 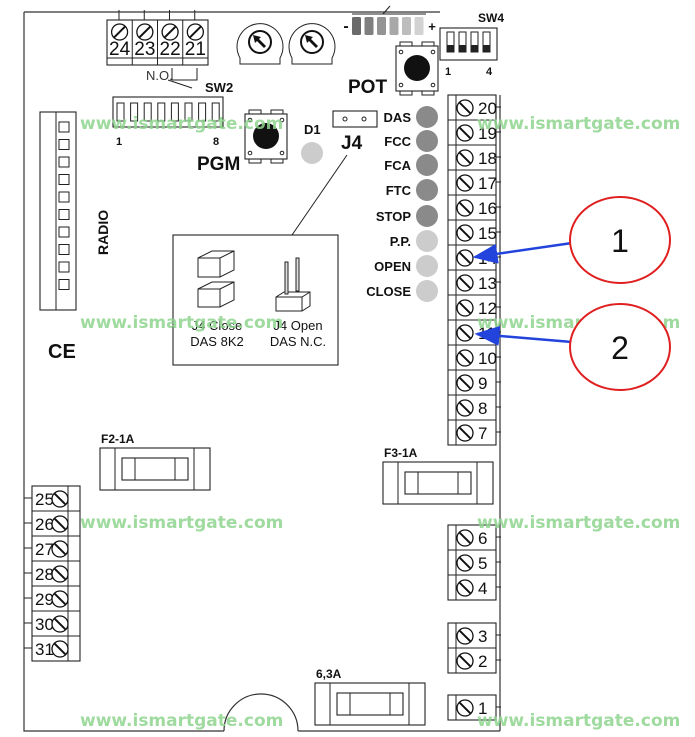 What do you see at coordinates (482, 636) in the screenshot?
I see `terminal-label: 3` at bounding box center [482, 636].